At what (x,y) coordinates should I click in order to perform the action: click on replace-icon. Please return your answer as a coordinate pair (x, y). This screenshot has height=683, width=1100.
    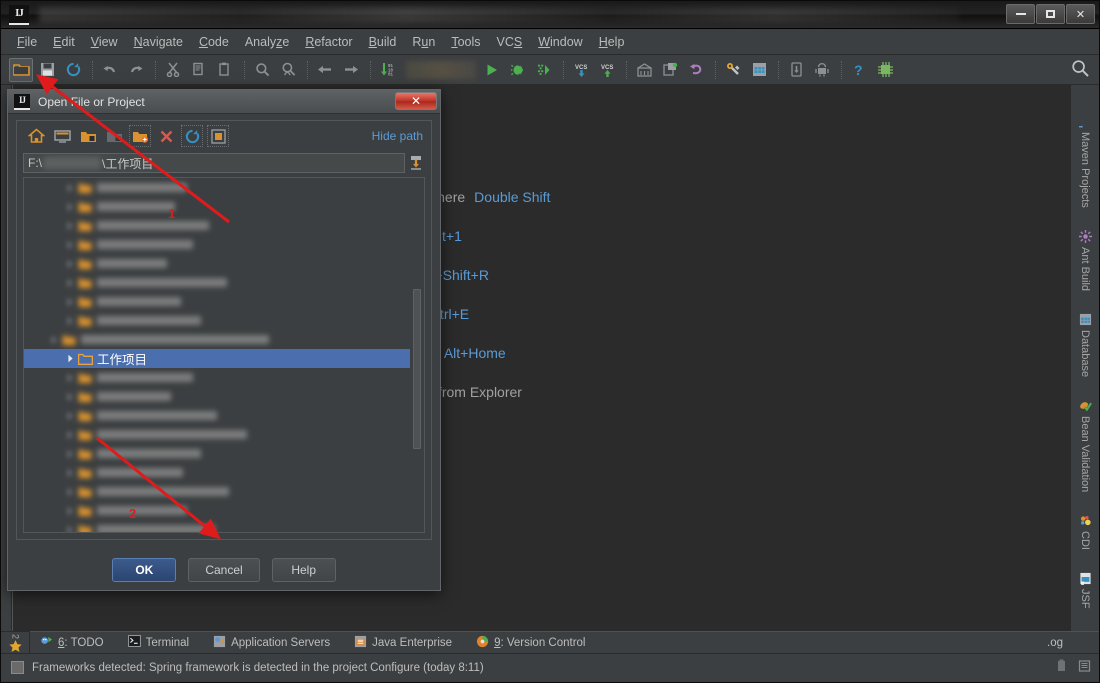
    Looking at the image, I should click on (288, 70).